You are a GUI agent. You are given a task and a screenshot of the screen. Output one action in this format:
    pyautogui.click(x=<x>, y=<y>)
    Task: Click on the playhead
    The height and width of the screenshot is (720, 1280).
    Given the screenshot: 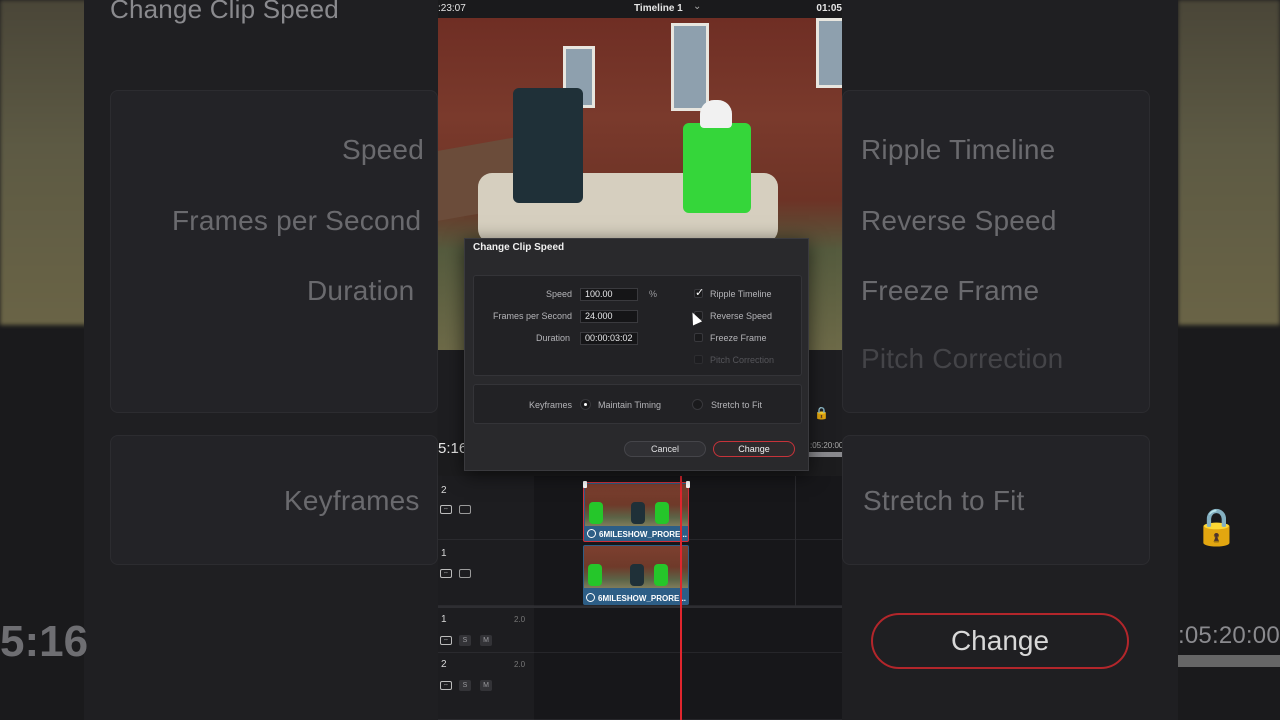 What is the action you would take?
    pyautogui.click(x=681, y=598)
    